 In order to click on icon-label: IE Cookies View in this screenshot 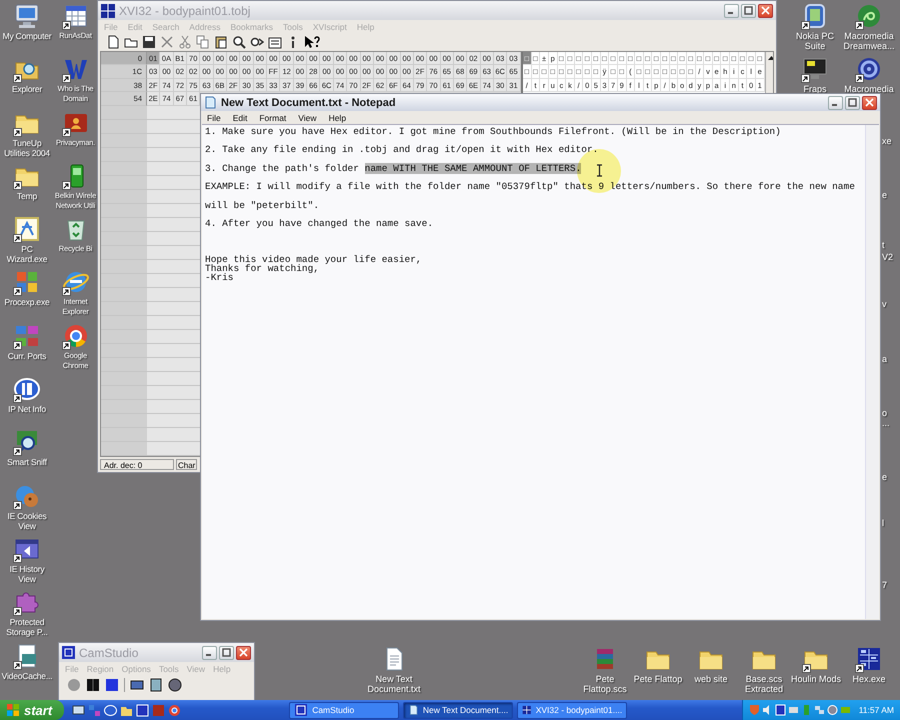, I will do `click(27, 520)`.